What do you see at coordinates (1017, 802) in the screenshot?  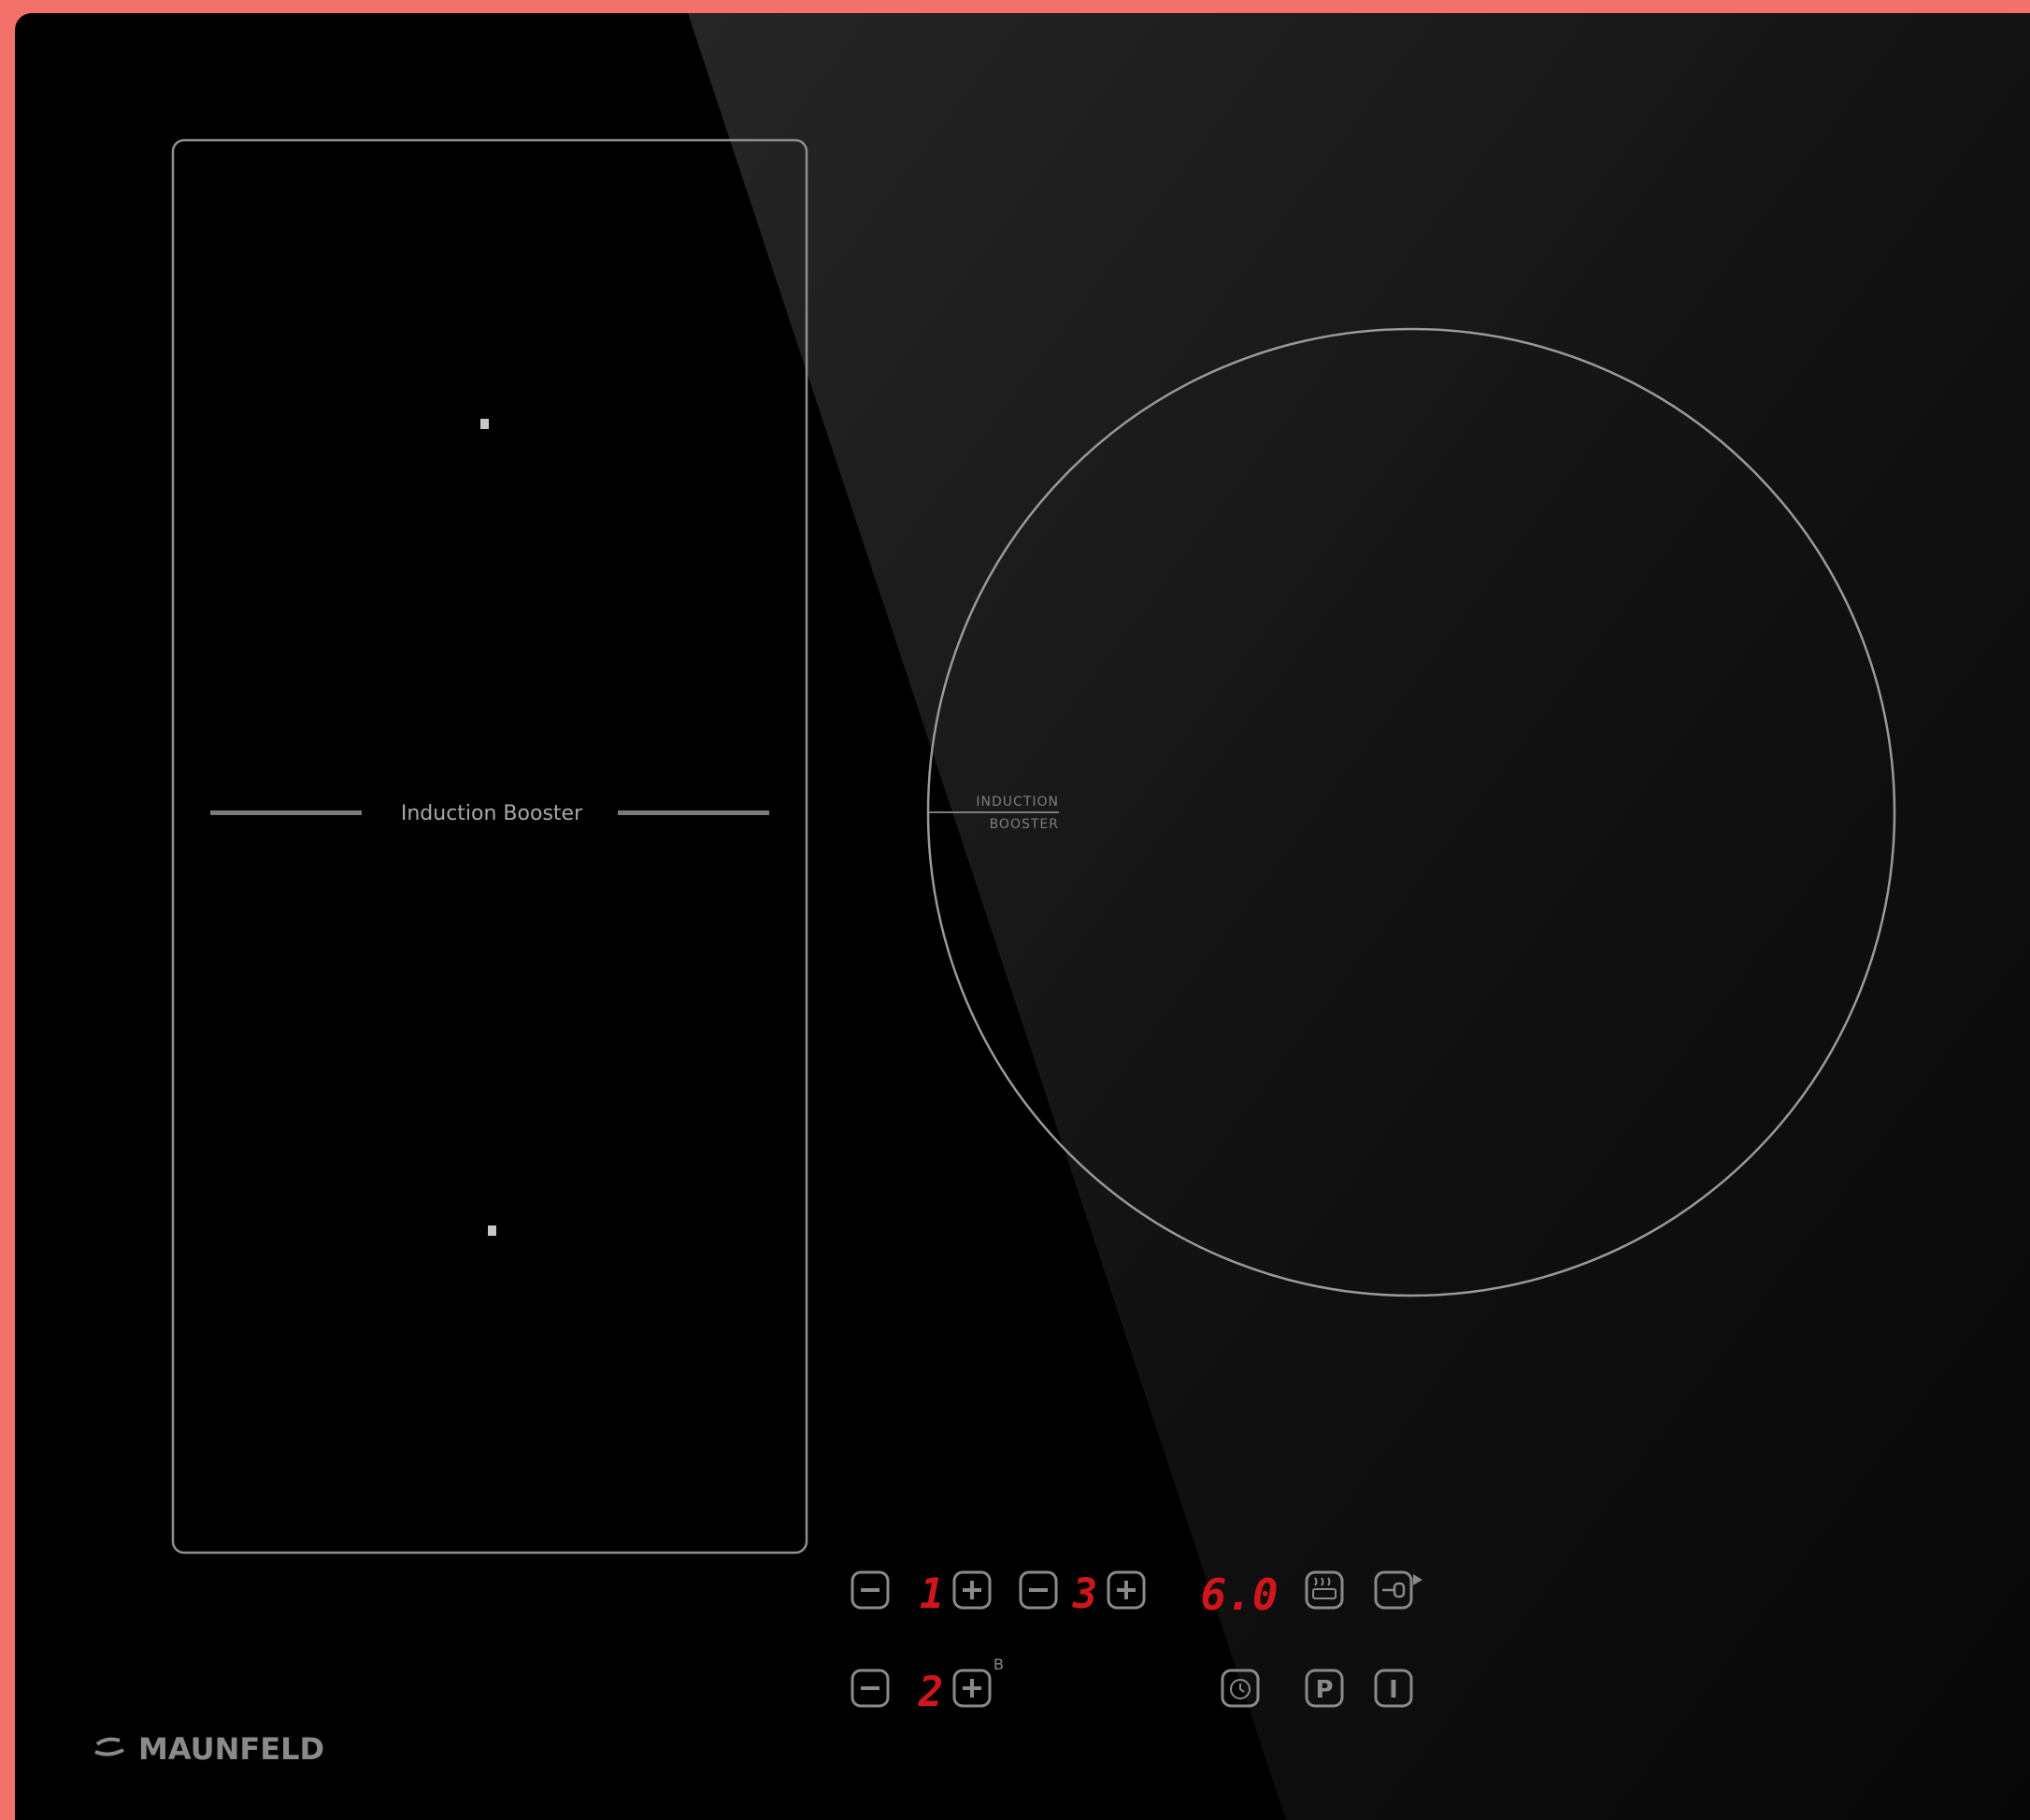 I see `right-zone-booster-label-1: INDUCTION` at bounding box center [1017, 802].